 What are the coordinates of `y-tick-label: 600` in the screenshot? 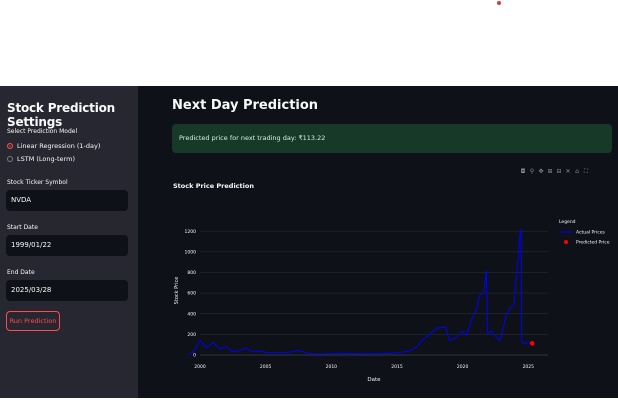 It's located at (191, 294).